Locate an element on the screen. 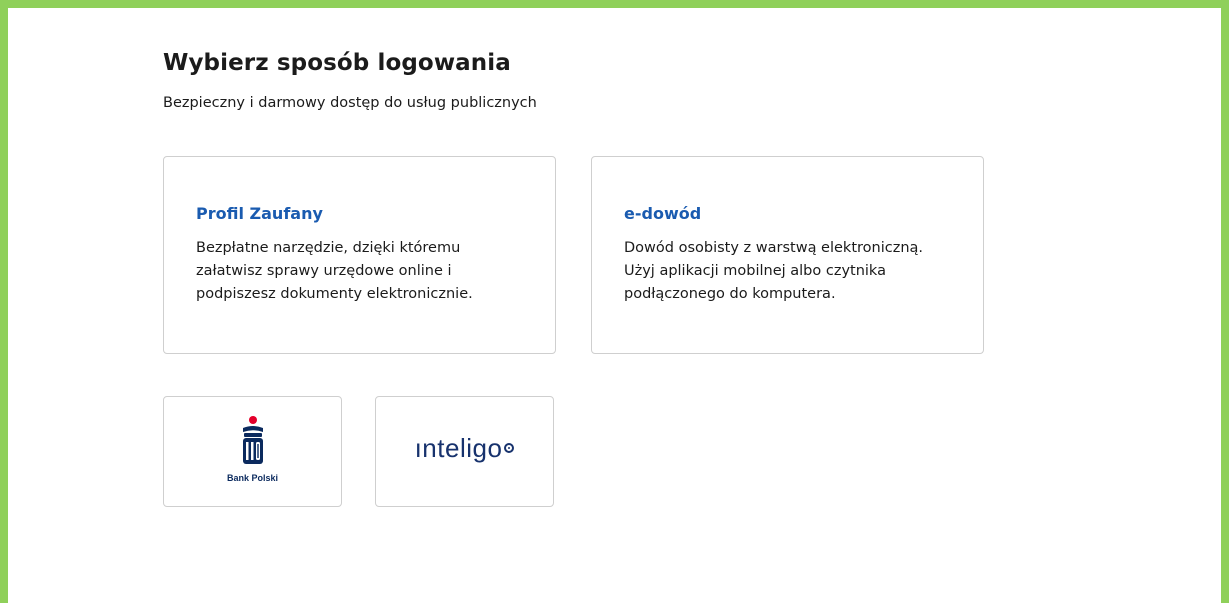 This screenshot has height=603, width=1229. page-title: Wybierz sposób logowania is located at coordinates (337, 63).